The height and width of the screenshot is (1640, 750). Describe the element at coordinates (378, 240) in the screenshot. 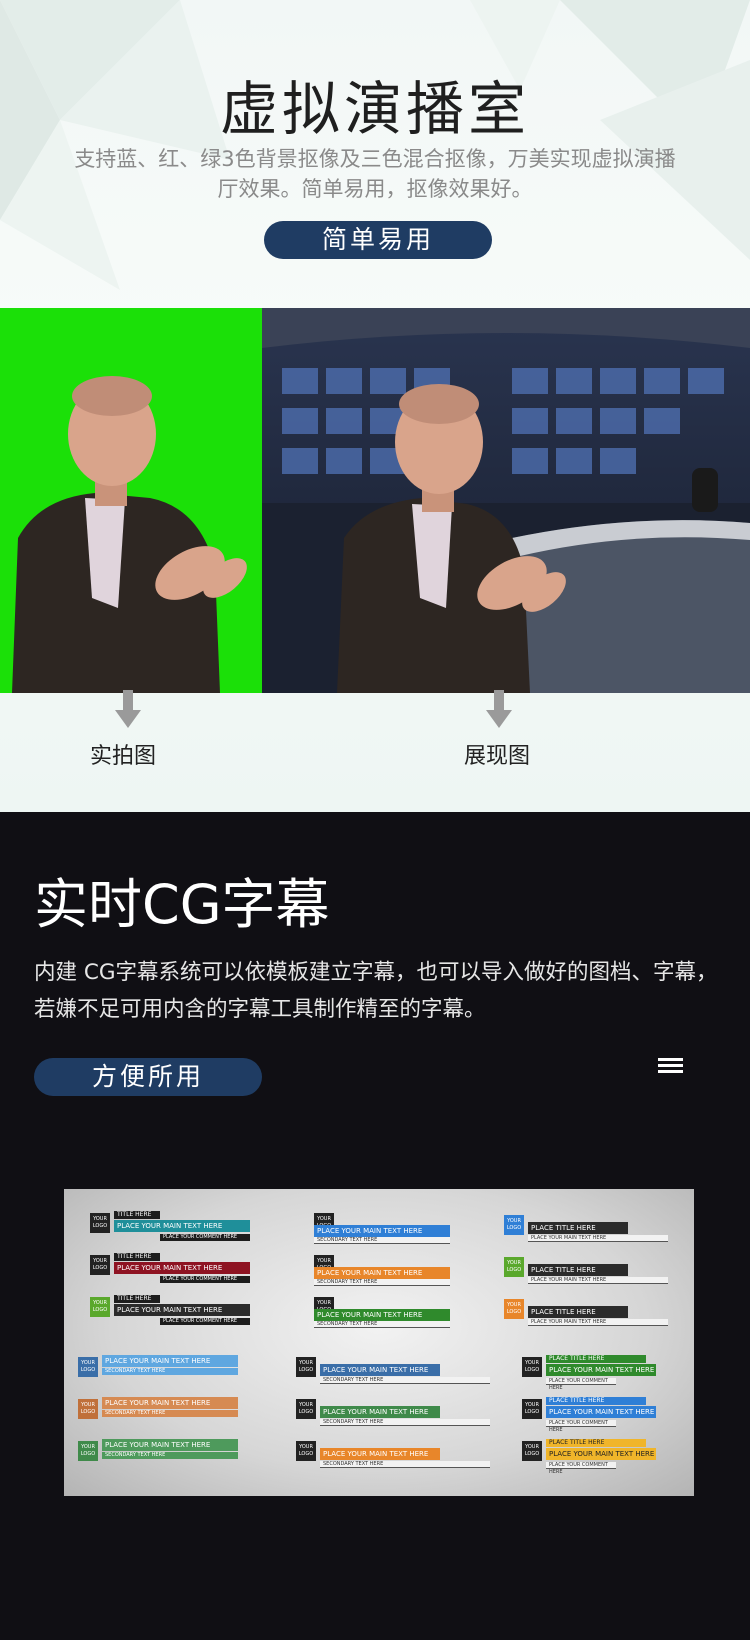

I see `easy-to-use-badge: 简单易用` at that location.